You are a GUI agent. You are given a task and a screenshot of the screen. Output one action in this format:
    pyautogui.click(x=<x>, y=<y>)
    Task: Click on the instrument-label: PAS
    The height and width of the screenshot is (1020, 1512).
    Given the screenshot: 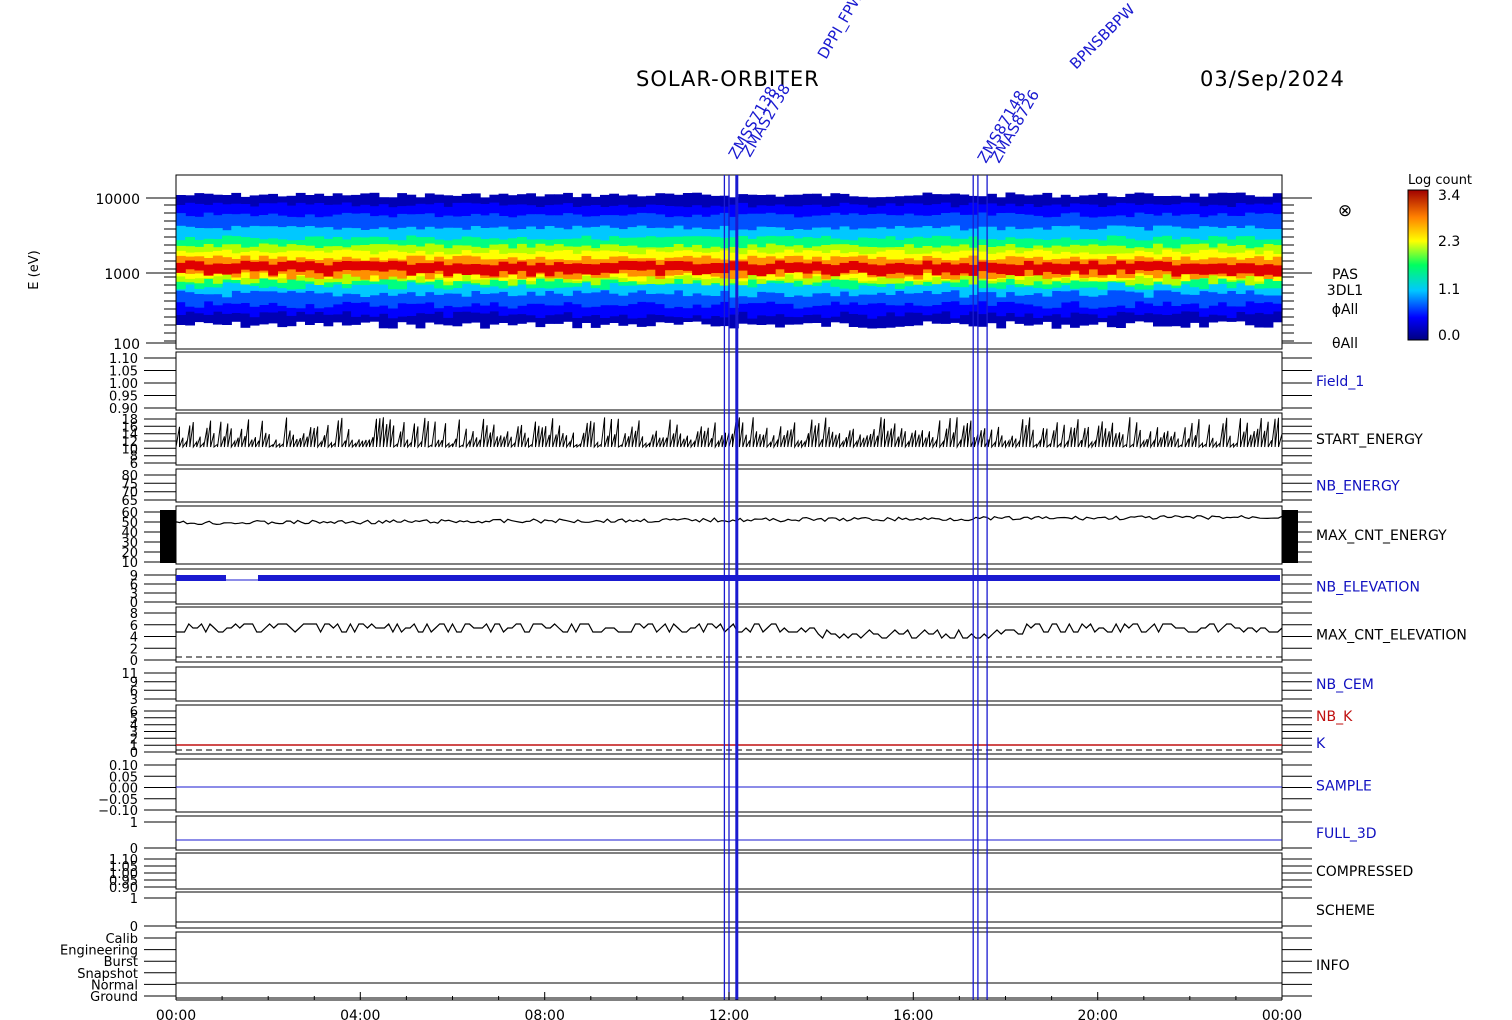 What is the action you would take?
    pyautogui.click(x=1345, y=275)
    